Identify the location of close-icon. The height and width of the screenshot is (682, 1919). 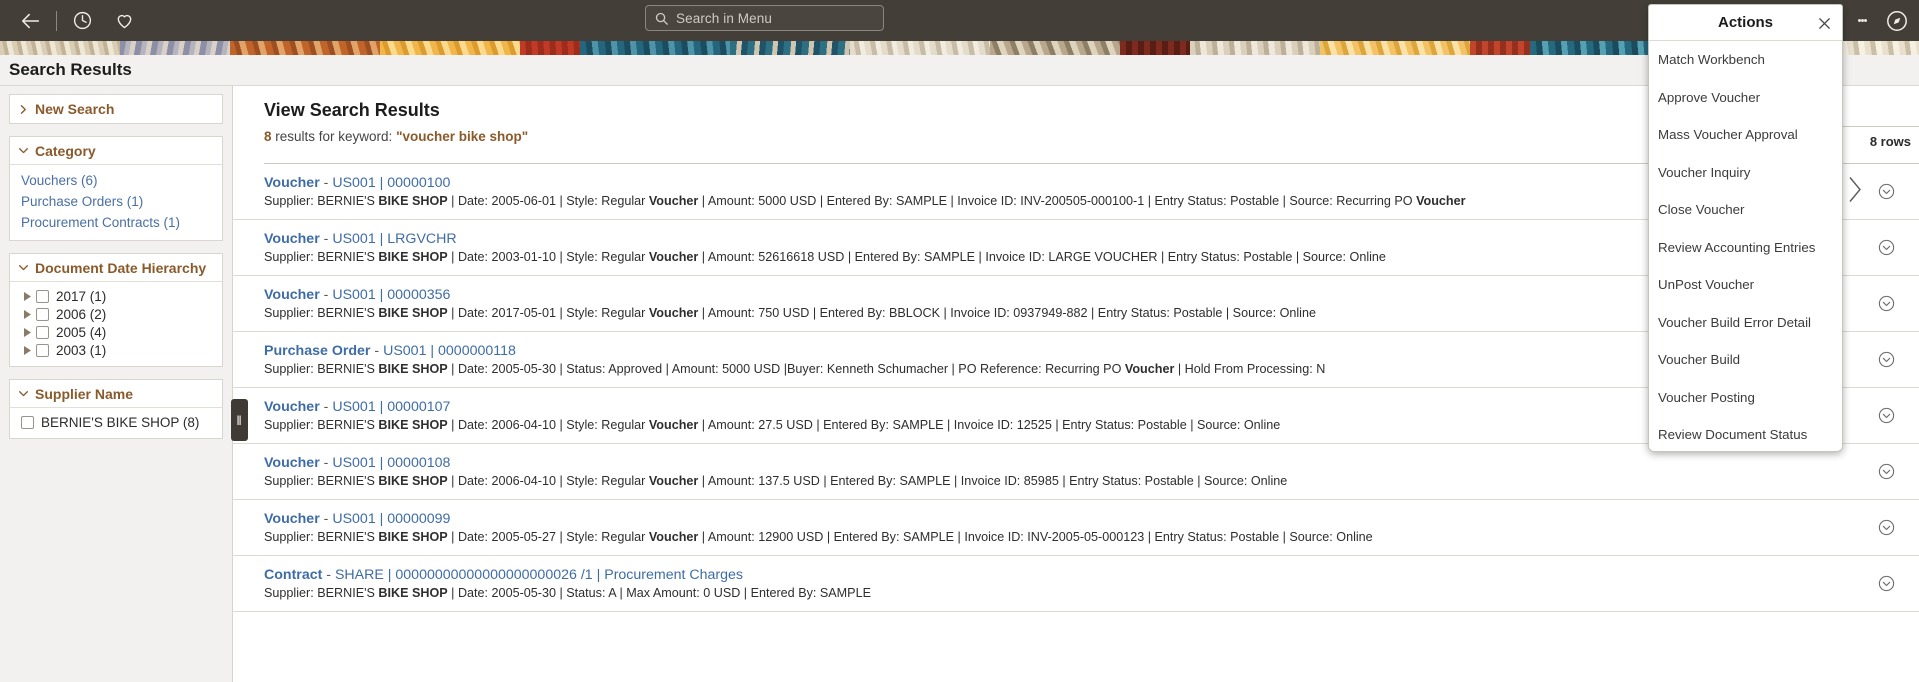
(1824, 23).